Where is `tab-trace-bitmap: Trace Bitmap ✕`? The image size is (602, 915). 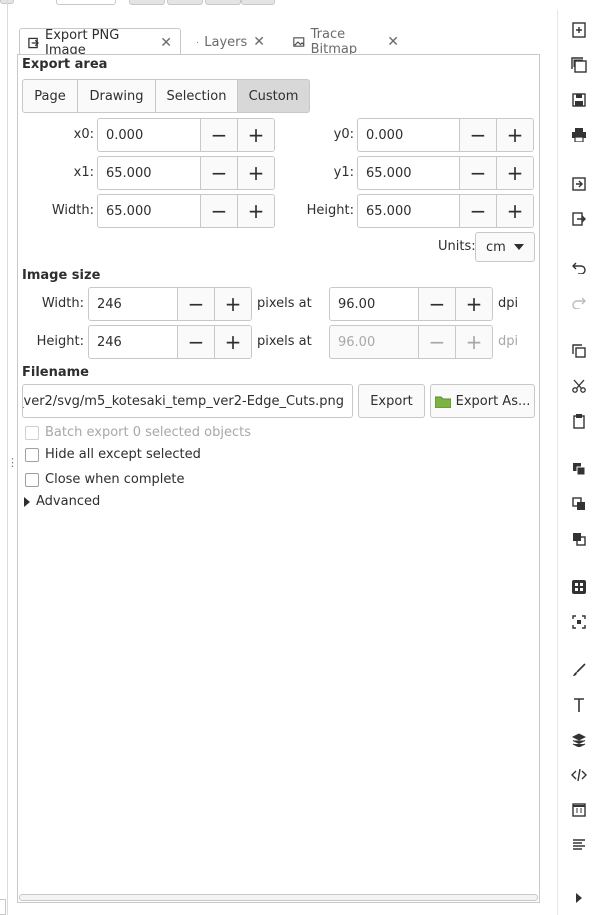
tab-trace-bitmap: Trace Bitmap ✕ is located at coordinates (346, 42).